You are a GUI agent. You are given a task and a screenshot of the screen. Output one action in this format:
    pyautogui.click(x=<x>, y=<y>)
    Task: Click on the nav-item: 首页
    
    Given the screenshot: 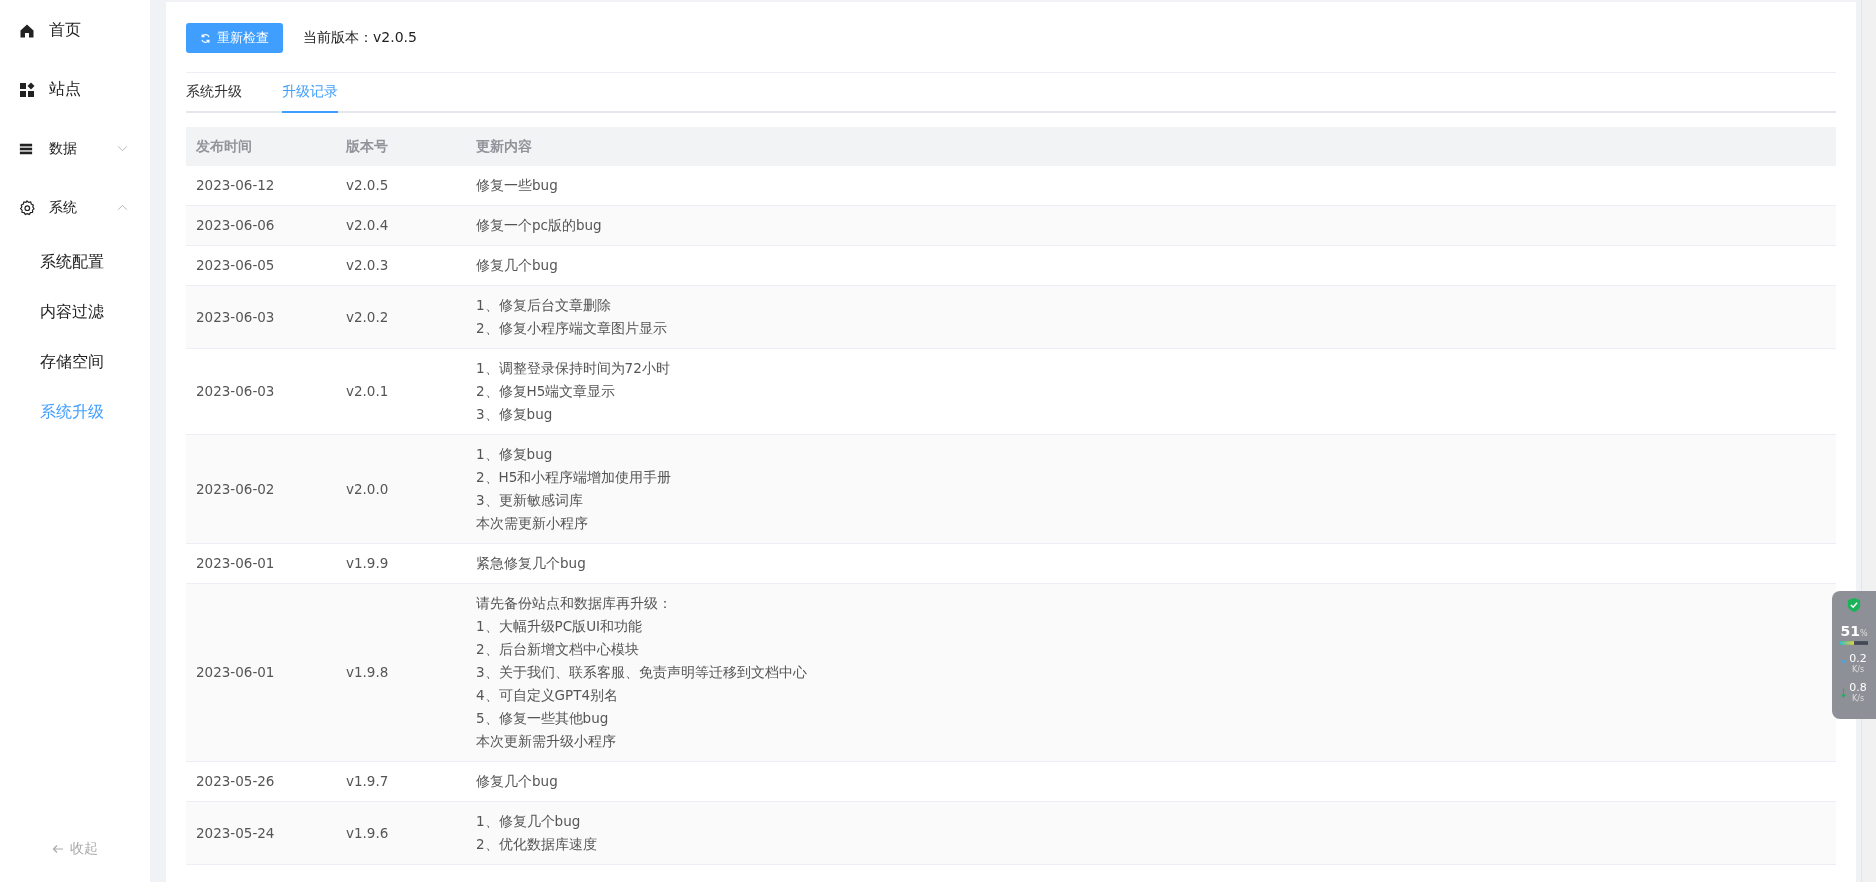 What is the action you would take?
    pyautogui.click(x=75, y=30)
    